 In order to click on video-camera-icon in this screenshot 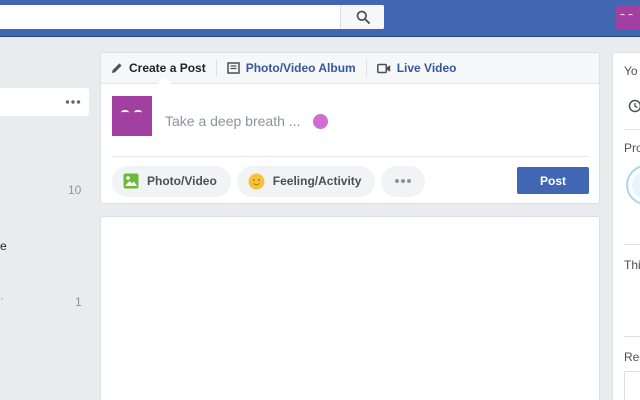, I will do `click(383, 68)`.